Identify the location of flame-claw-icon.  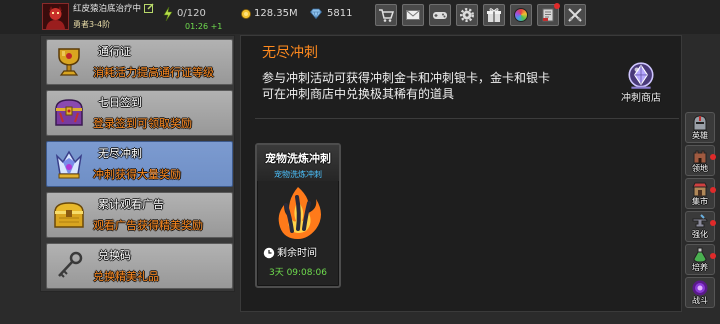
(299, 213).